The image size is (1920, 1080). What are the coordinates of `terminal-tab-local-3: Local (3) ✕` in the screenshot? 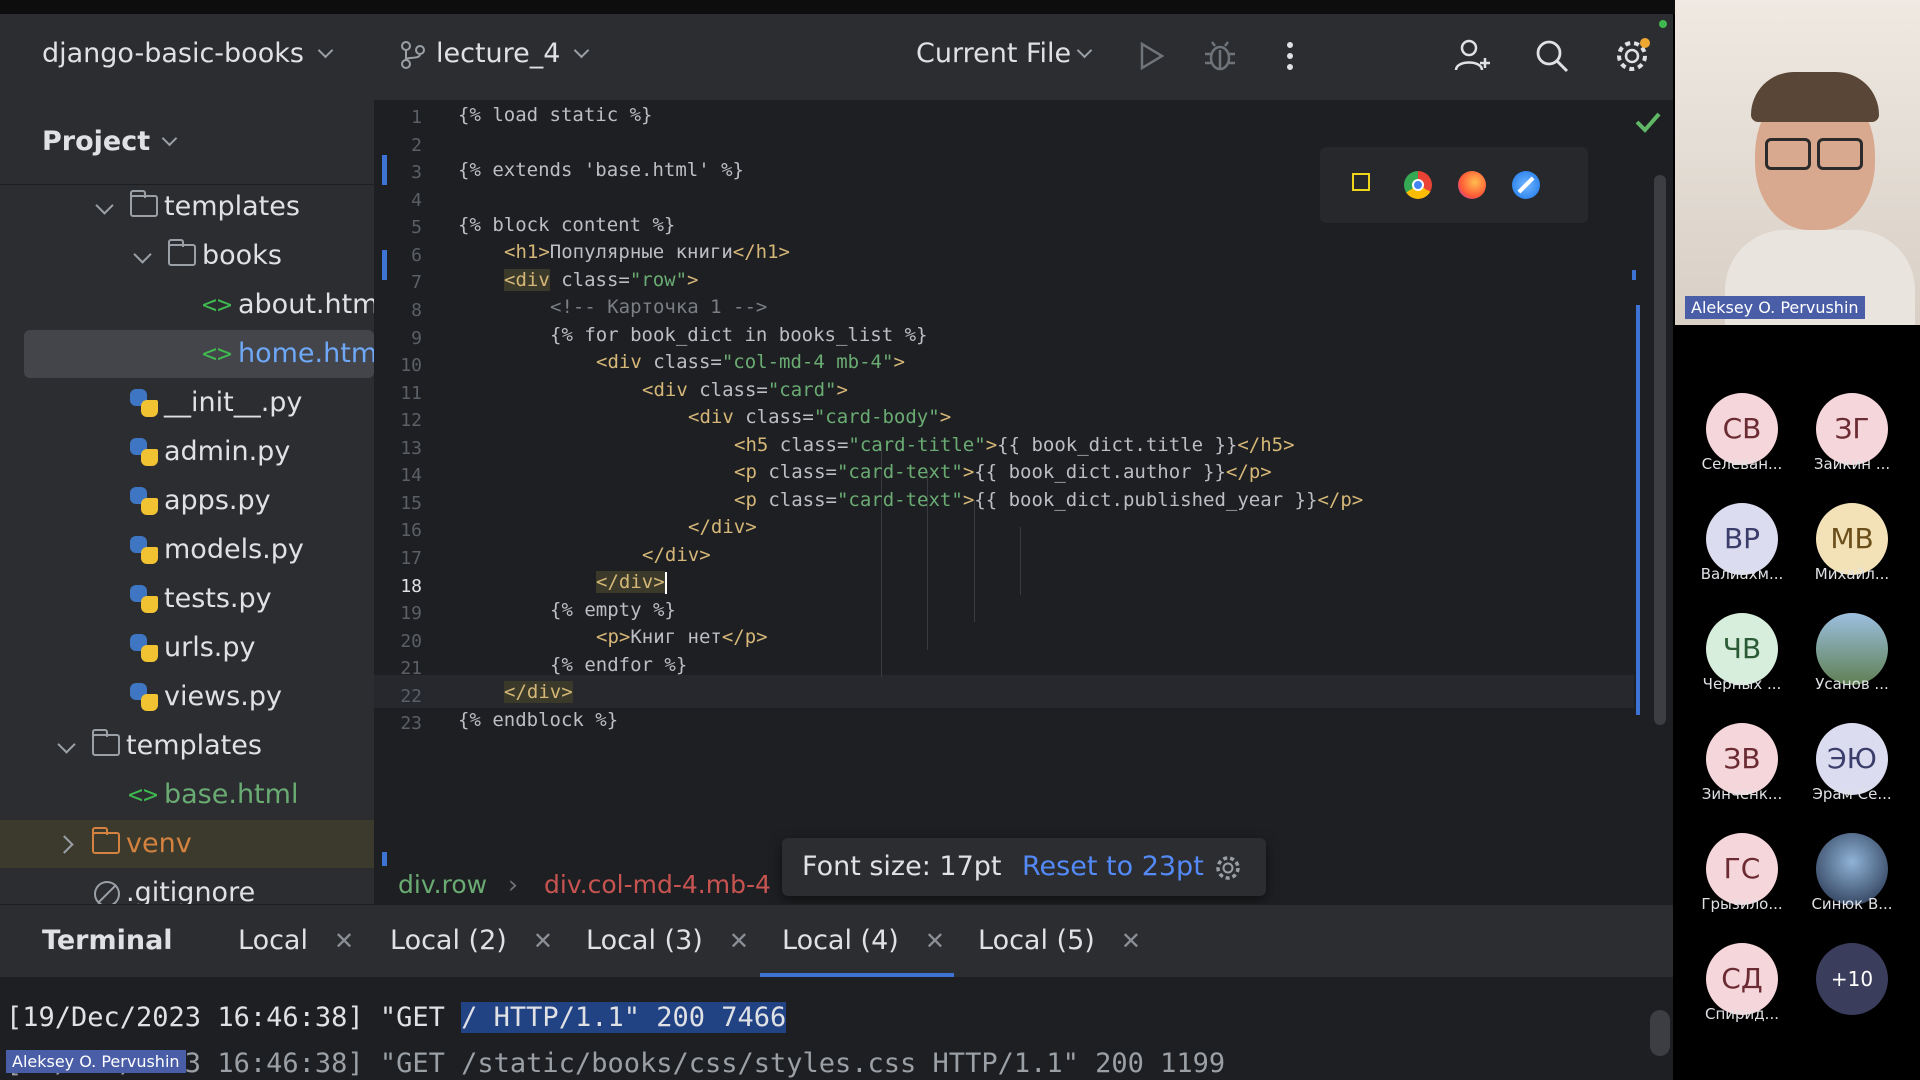 It's located at (667, 940).